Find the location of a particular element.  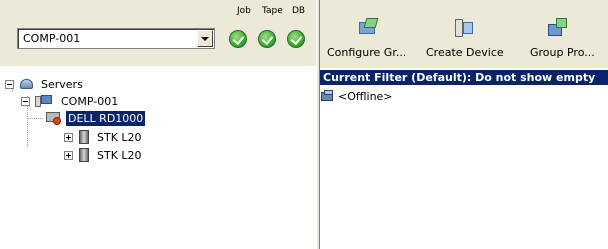

create-device-button: Create Device is located at coordinates (463, 33).